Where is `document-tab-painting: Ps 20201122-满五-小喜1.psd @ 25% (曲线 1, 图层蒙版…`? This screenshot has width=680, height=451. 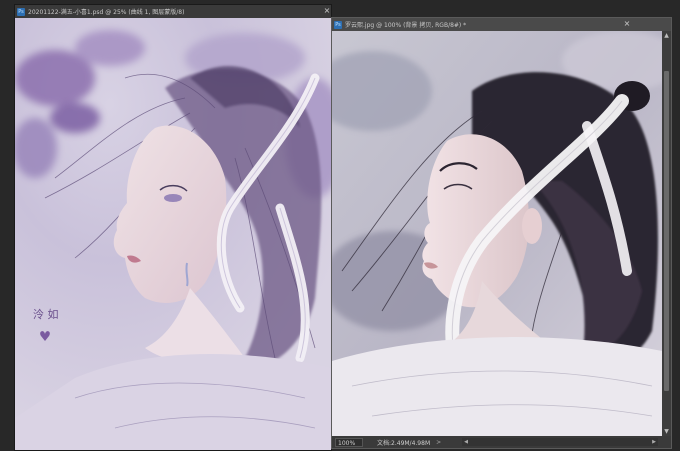
document-tab-painting: Ps 20201122-满五-小喜1.psd @ 25% (曲线 1, 图层蒙版… is located at coordinates (173, 11).